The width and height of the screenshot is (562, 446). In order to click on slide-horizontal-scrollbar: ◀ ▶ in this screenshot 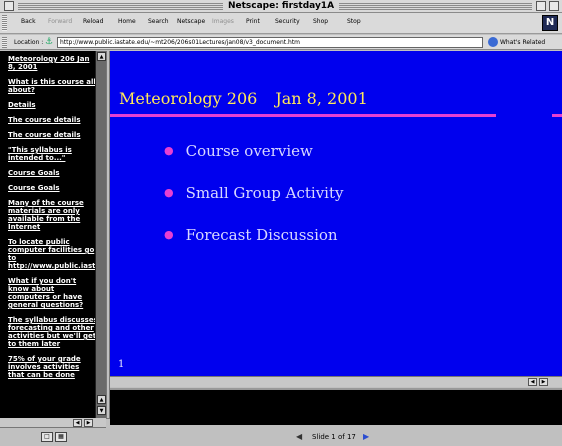, I will do `click(336, 381)`.